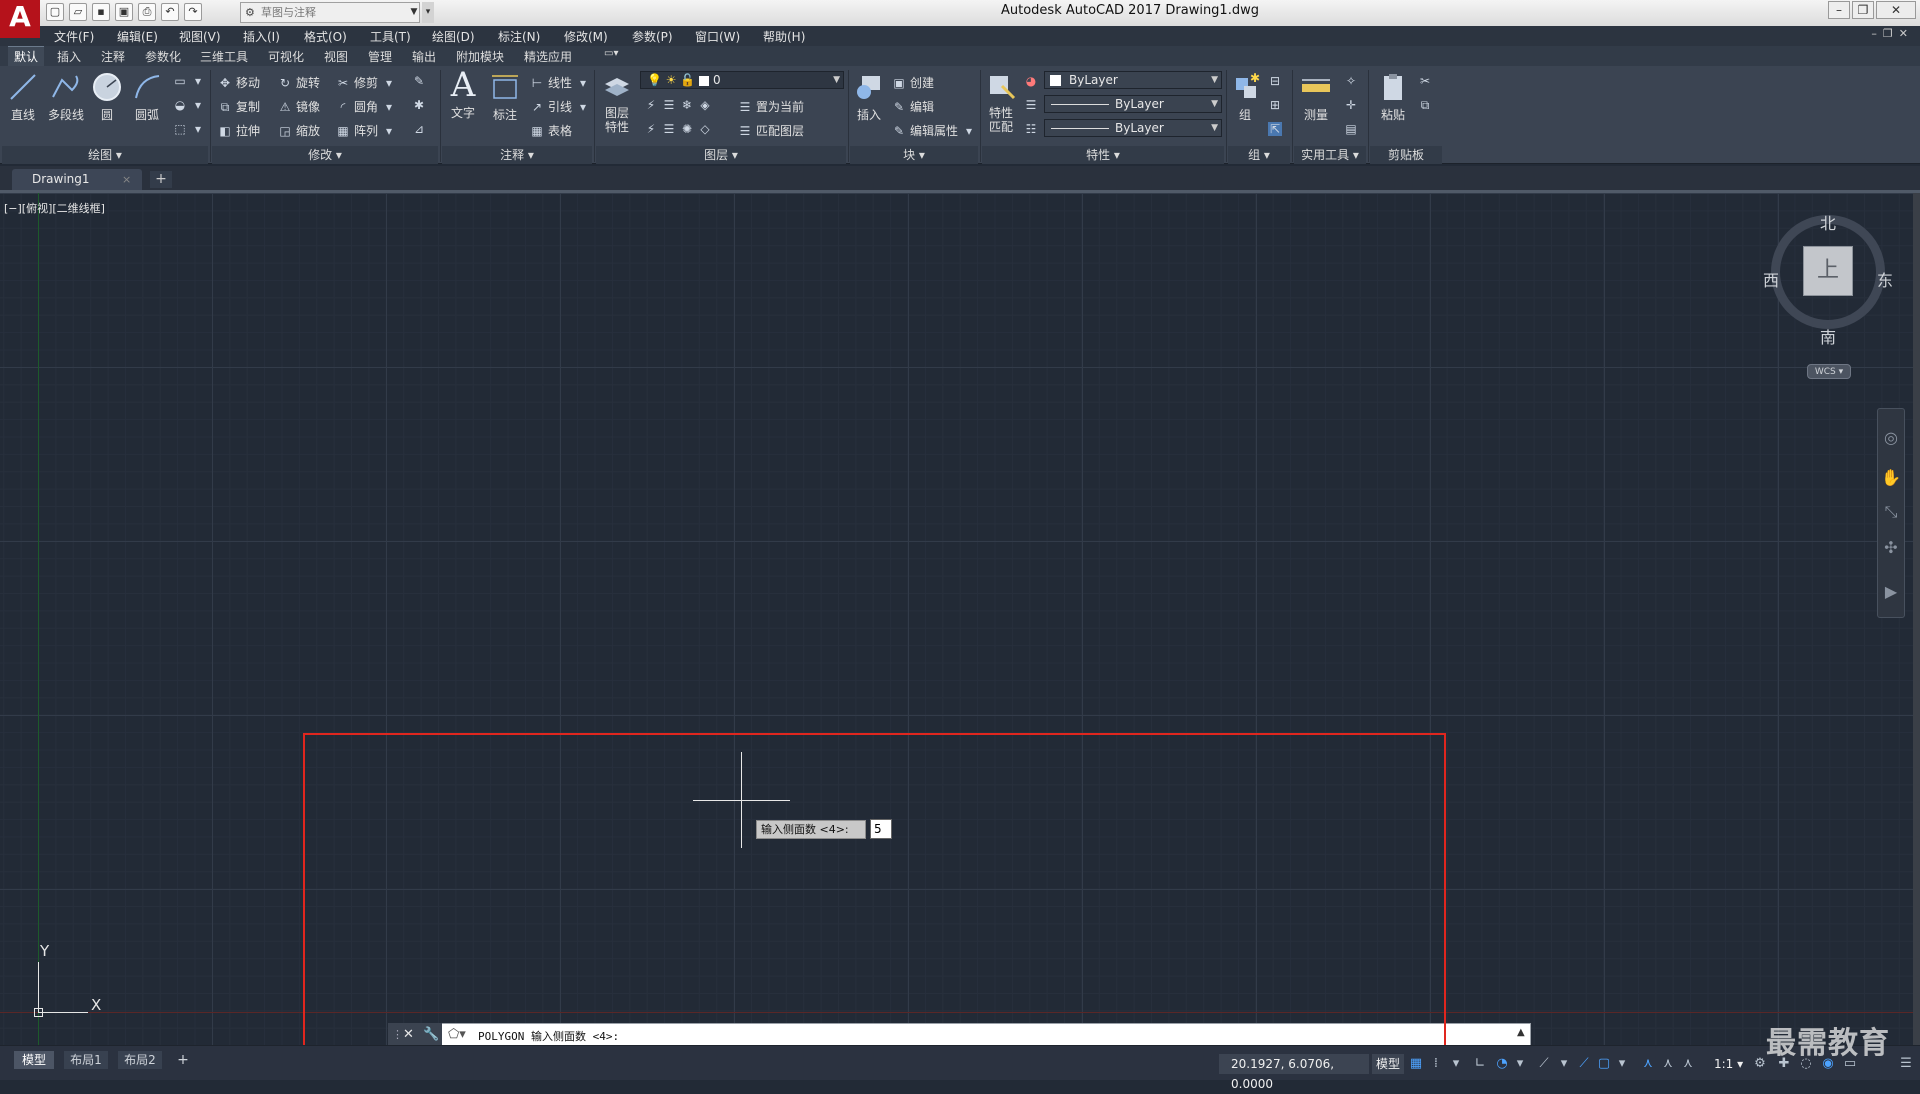 Image resolution: width=1920 pixels, height=1094 pixels. Describe the element at coordinates (560, 106) in the screenshot. I see `leader-button: ↗ 引线 ▾` at that location.